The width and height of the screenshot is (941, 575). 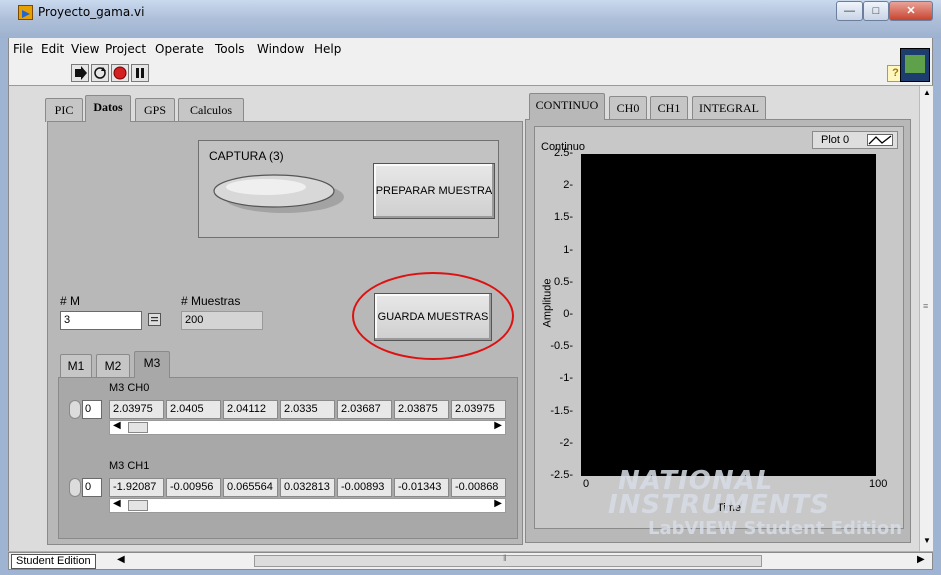 What do you see at coordinates (470, 67) in the screenshot?
I see `toolbar: ?` at bounding box center [470, 67].